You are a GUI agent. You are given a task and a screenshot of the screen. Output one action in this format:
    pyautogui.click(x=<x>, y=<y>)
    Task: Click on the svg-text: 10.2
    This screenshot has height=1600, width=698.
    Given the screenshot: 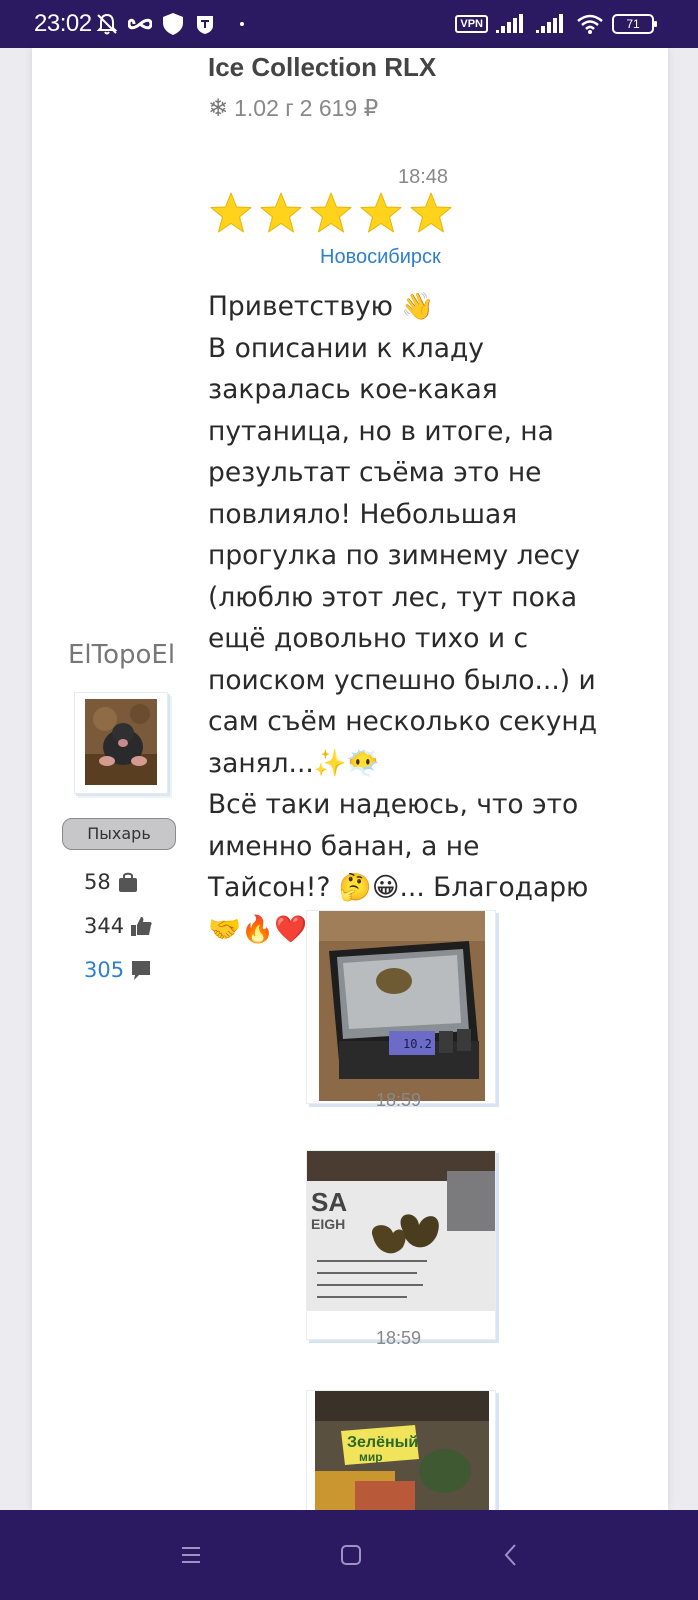 What is the action you would take?
    pyautogui.click(x=417, y=1044)
    